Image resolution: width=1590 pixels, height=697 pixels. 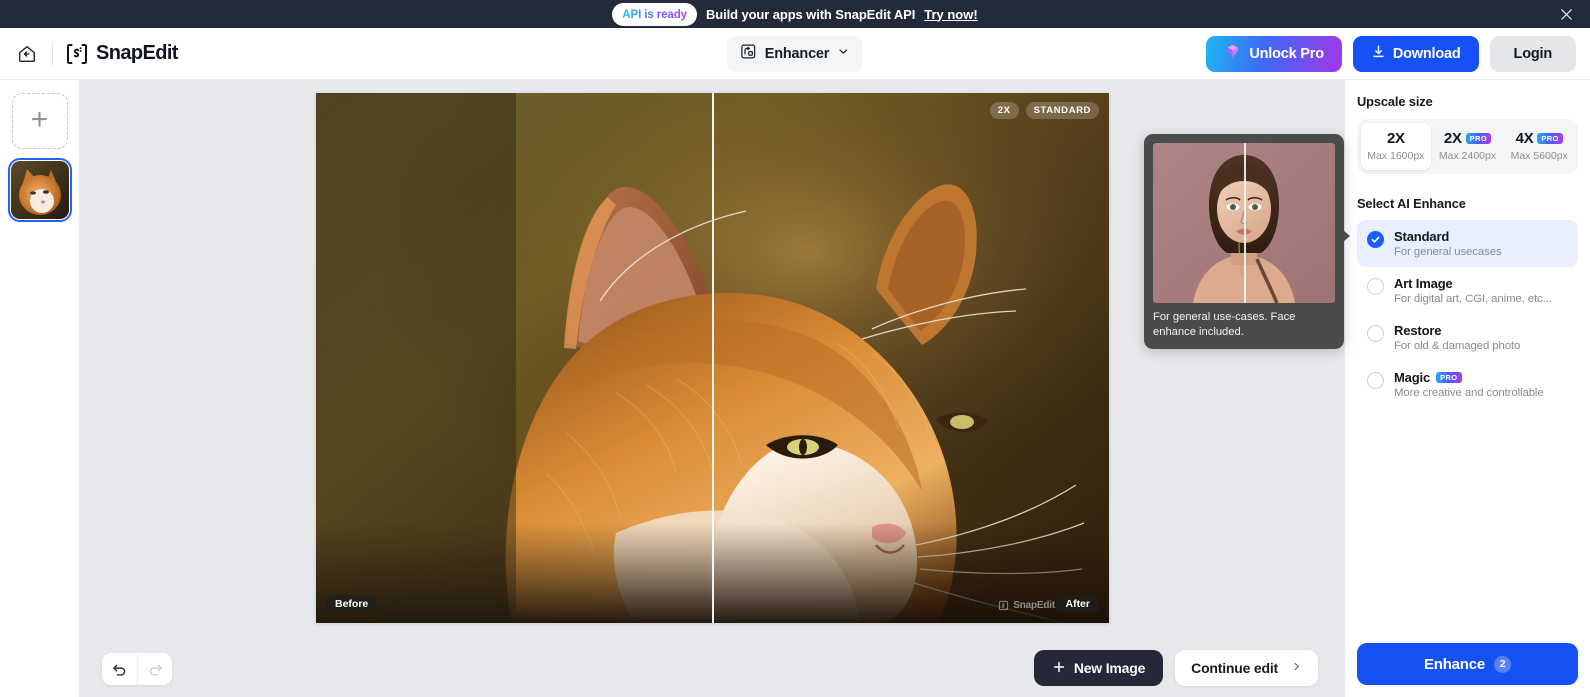 What do you see at coordinates (1469, 377) in the screenshot?
I see `enhance-option-name: Magic PRO` at bounding box center [1469, 377].